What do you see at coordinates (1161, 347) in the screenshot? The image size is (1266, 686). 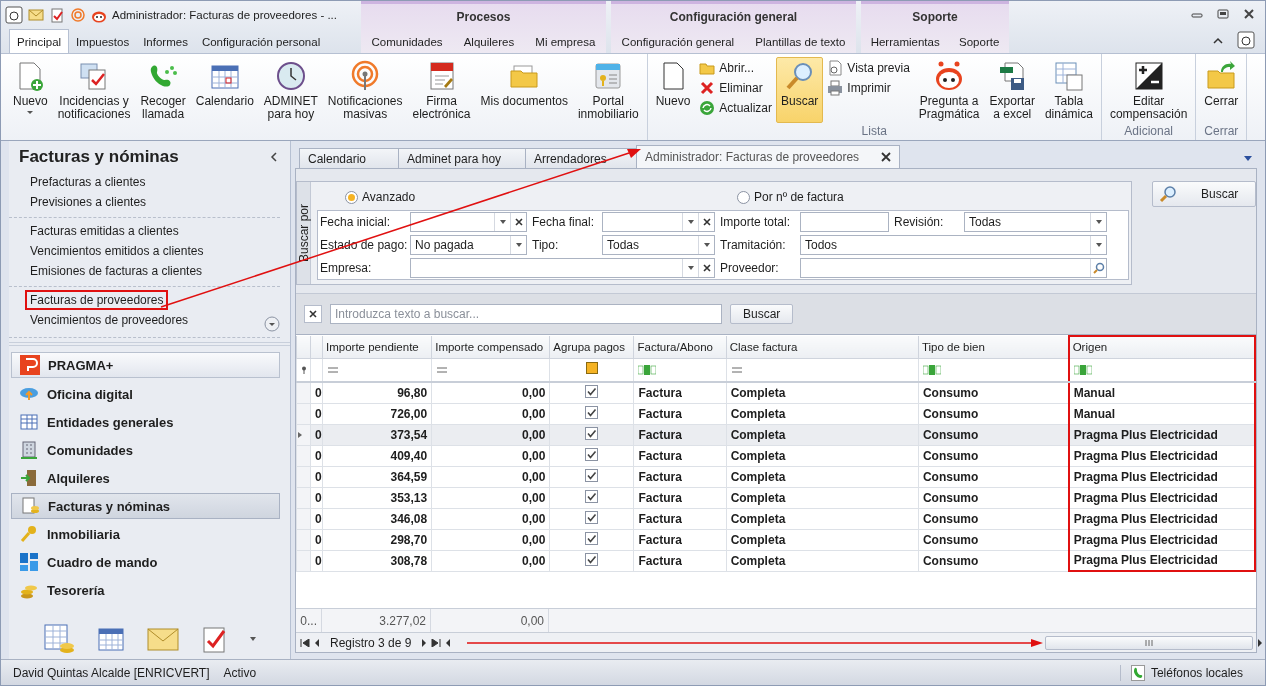 I see `column-header: Origen` at bounding box center [1161, 347].